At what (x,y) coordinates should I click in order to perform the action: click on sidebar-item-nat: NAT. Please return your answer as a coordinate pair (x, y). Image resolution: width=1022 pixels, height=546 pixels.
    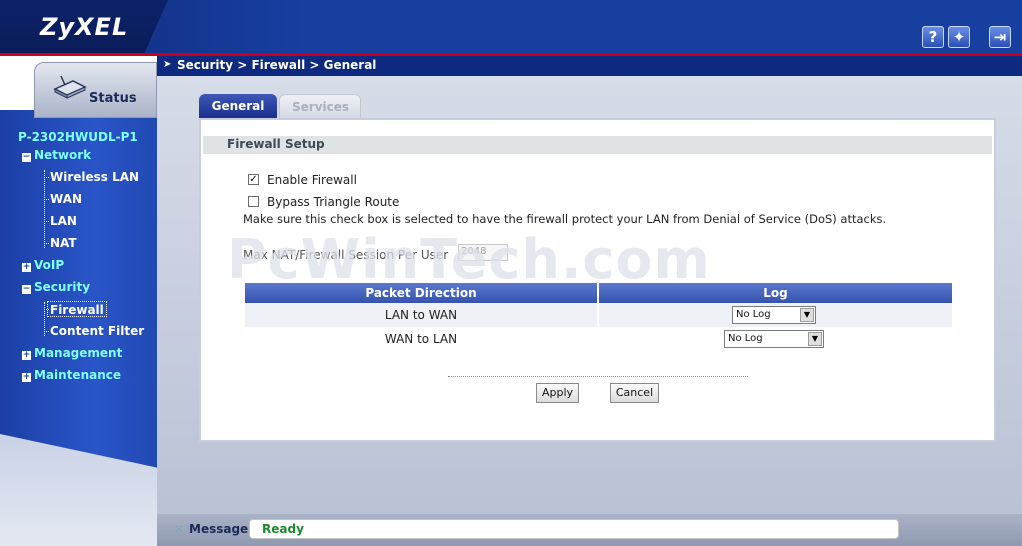
    Looking at the image, I should click on (63, 243).